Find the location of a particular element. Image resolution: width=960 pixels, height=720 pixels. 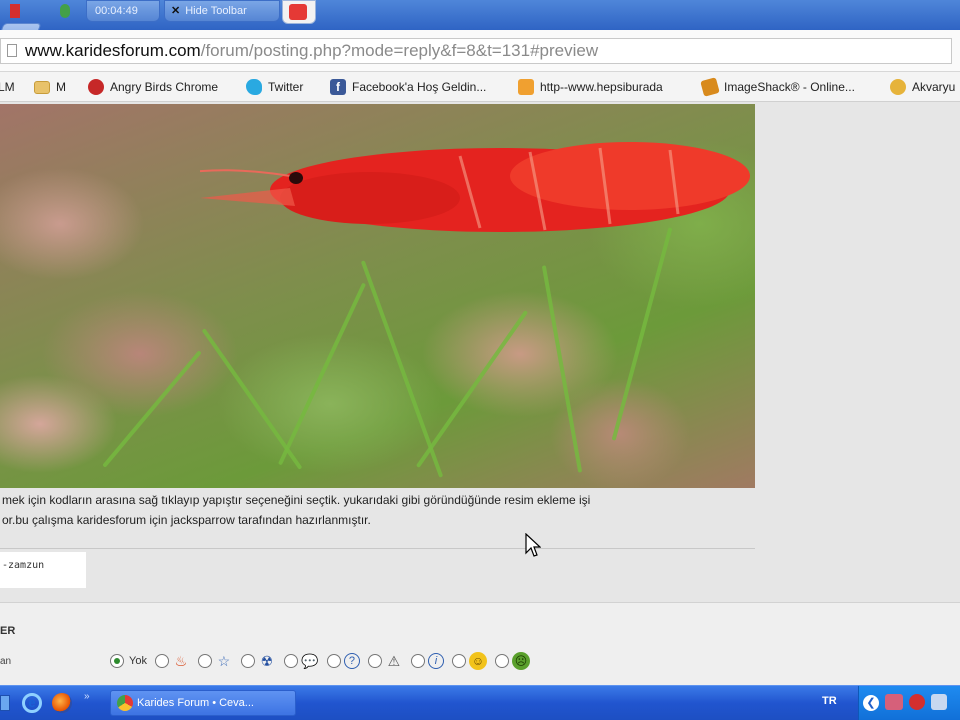

smiley-icon: ☺ is located at coordinates (477, 661).